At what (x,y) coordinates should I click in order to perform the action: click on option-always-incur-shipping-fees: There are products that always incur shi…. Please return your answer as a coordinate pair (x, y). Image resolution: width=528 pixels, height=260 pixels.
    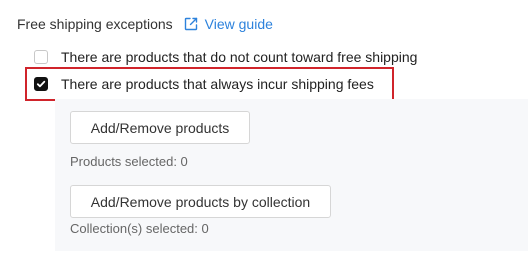
    Looking at the image, I should click on (204, 84).